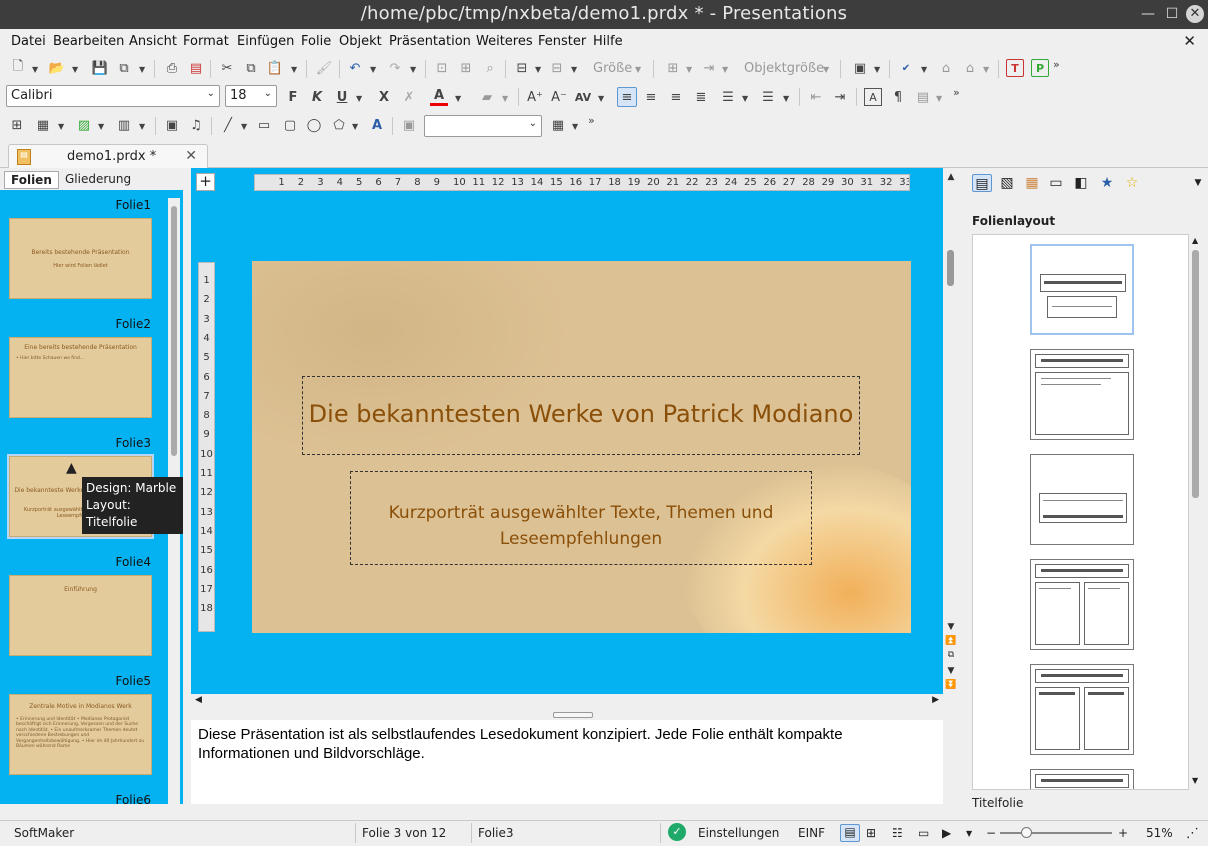 This screenshot has width=1208, height=846. What do you see at coordinates (1172, 14) in the screenshot?
I see `maximize-icon: ☐` at bounding box center [1172, 14].